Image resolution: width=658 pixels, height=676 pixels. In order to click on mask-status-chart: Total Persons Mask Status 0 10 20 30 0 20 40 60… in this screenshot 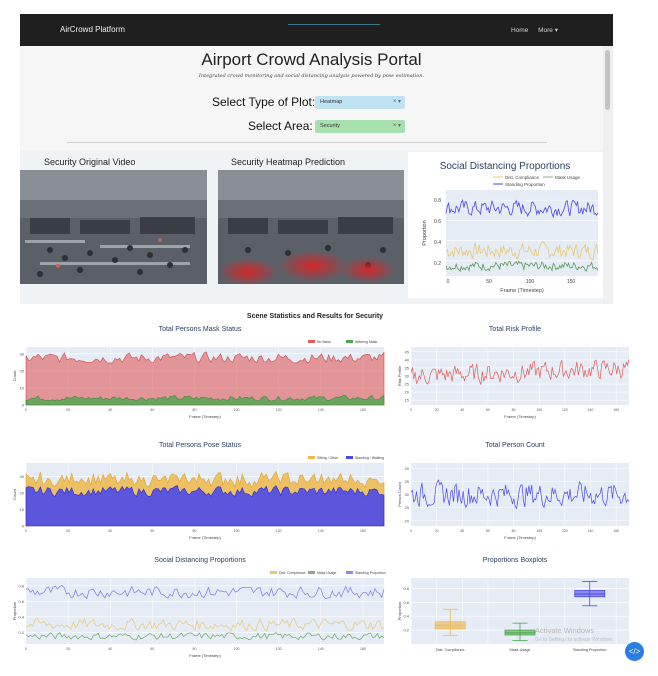, I will do `click(200, 376)`.